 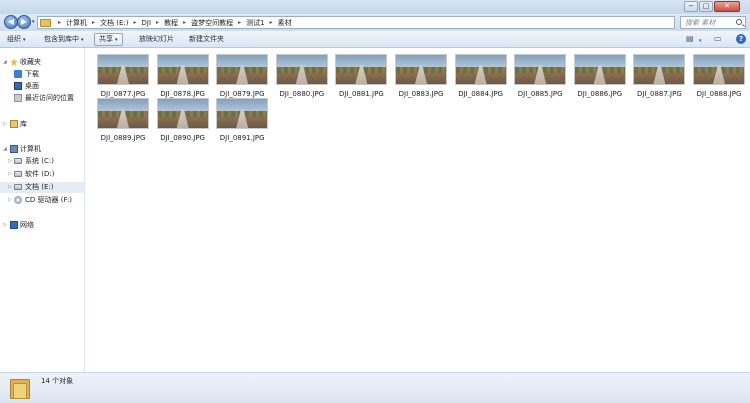 I want to click on breadcrumb-item: 文档 (E:), so click(x=114, y=23).